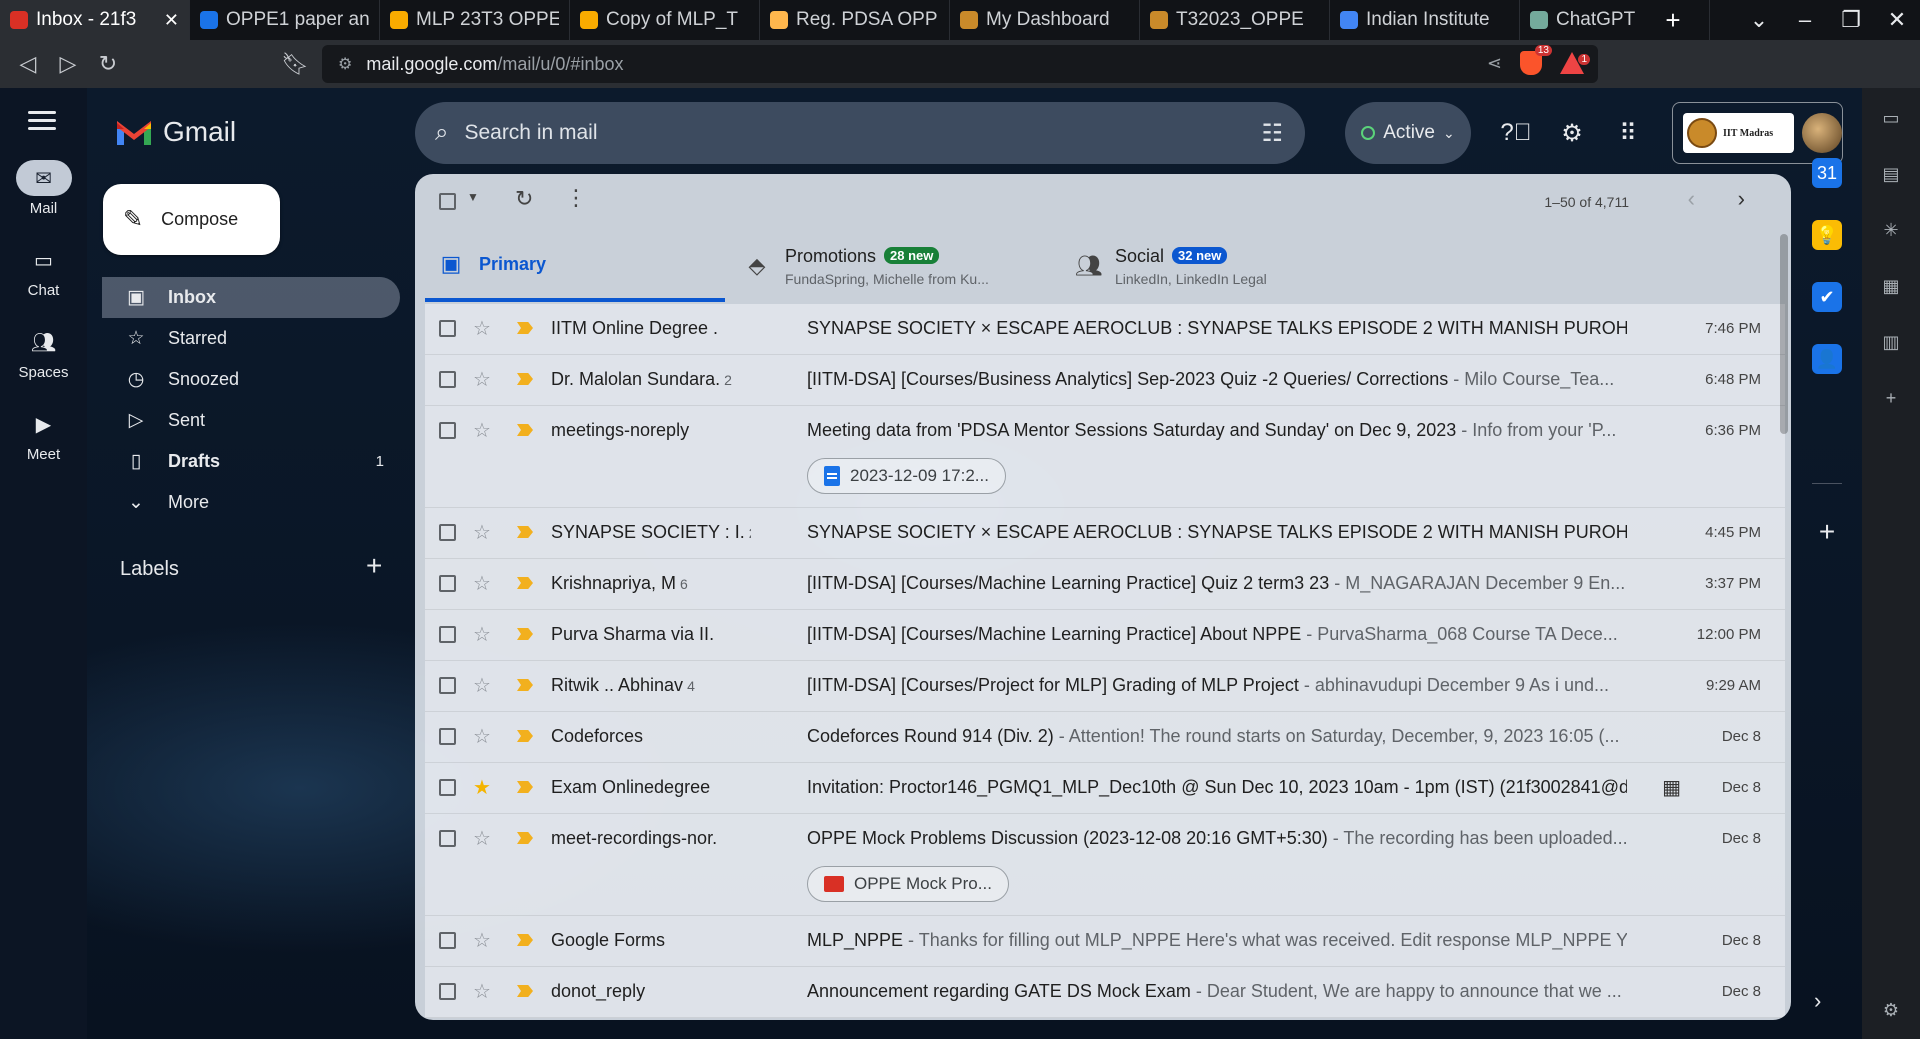 Image resolution: width=1920 pixels, height=1039 pixels. Describe the element at coordinates (251, 297) in the screenshot. I see `sidebar-item-inbox: ▣ Inbox` at that location.